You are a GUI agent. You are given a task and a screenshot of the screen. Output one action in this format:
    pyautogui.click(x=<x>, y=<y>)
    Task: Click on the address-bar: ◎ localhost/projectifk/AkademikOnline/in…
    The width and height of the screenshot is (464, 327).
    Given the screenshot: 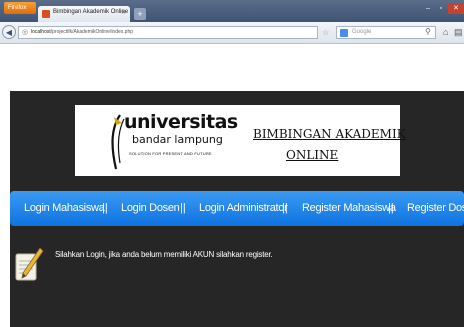 What is the action you would take?
    pyautogui.click(x=168, y=32)
    